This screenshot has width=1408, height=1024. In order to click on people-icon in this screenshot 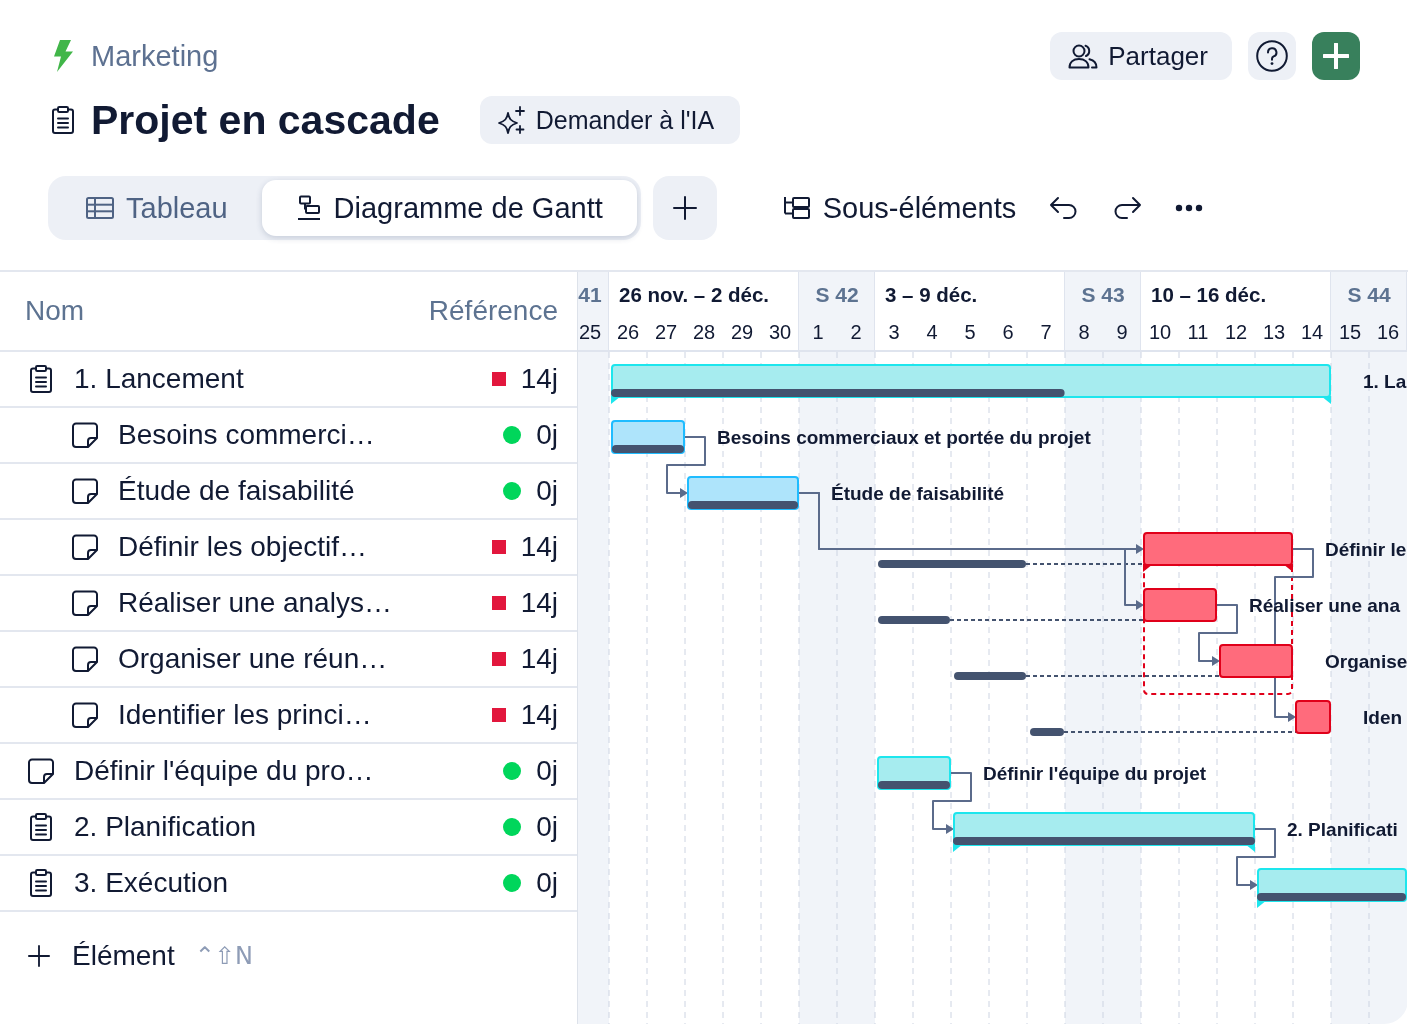, I will do `click(1083, 56)`.